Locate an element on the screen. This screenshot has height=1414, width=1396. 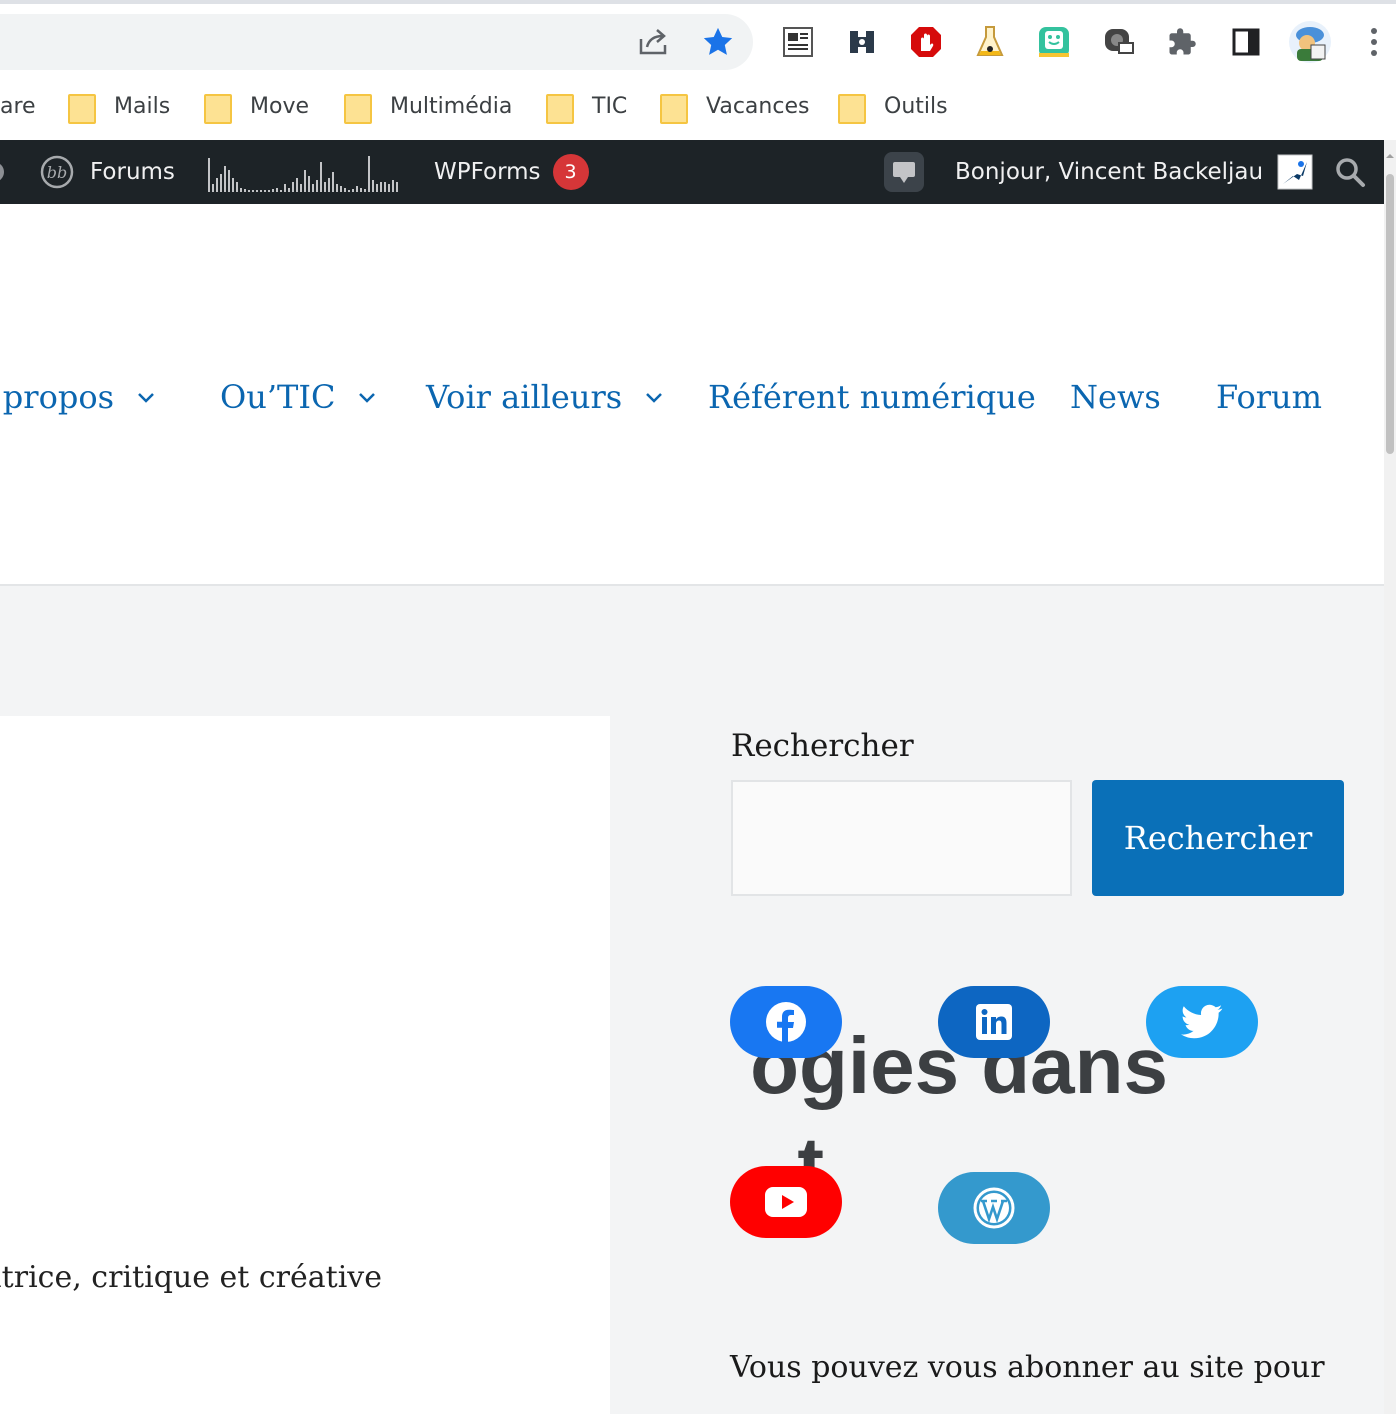
side-panel-icon is located at coordinates (1246, 42).